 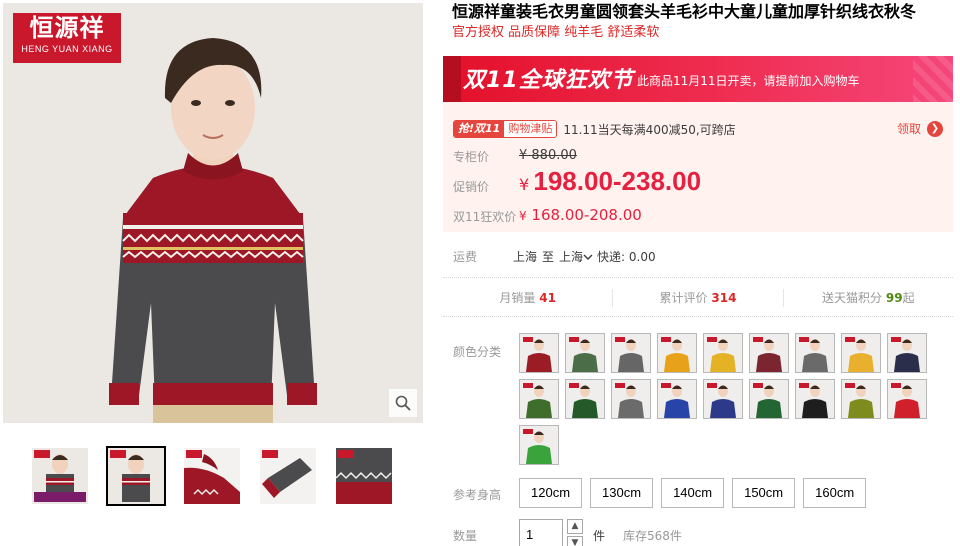 I want to click on shipping-row: 运费 上海 至 上海 快递: 0.00, so click(x=554, y=256).